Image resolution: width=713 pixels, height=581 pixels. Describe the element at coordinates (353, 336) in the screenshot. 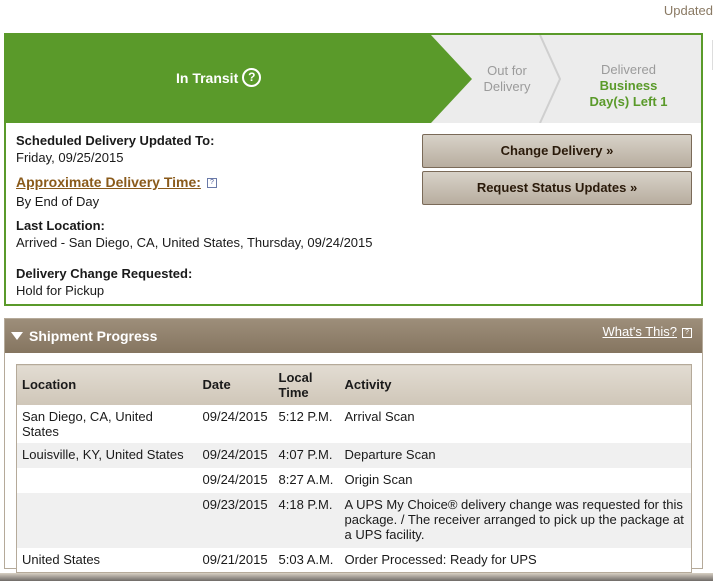

I see `shipment-progress-header: Shipment Progress What's This??` at that location.